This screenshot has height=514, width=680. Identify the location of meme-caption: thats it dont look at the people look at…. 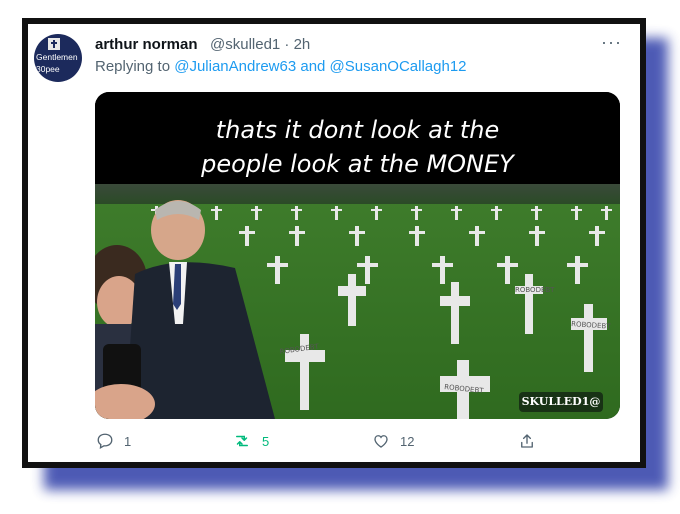
(357, 138).